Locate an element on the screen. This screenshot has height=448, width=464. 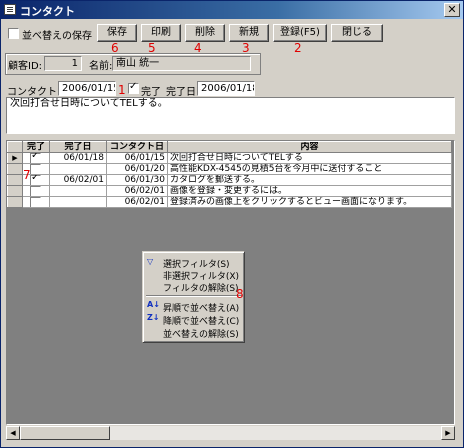
print-button: 印刷 is located at coordinates (161, 33).